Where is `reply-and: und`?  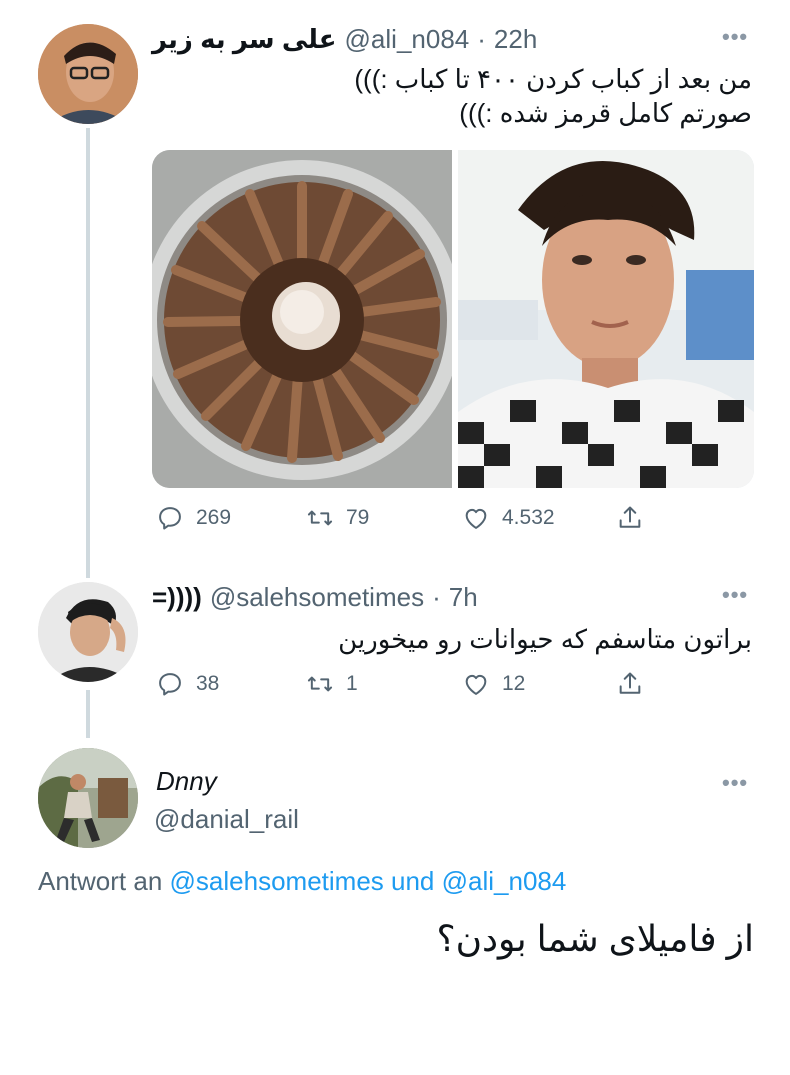
reply-and: und is located at coordinates (413, 881).